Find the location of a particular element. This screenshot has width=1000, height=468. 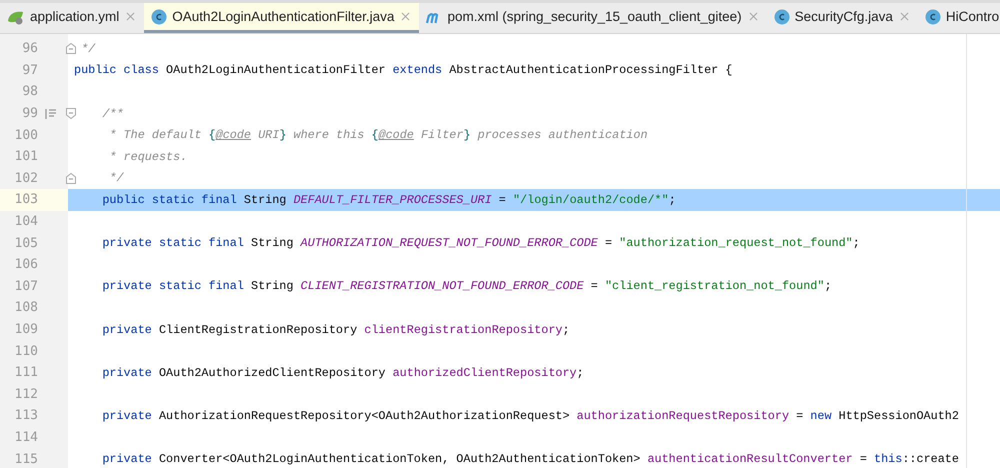

editor-tab: SecurityCfg.java is located at coordinates (842, 18).